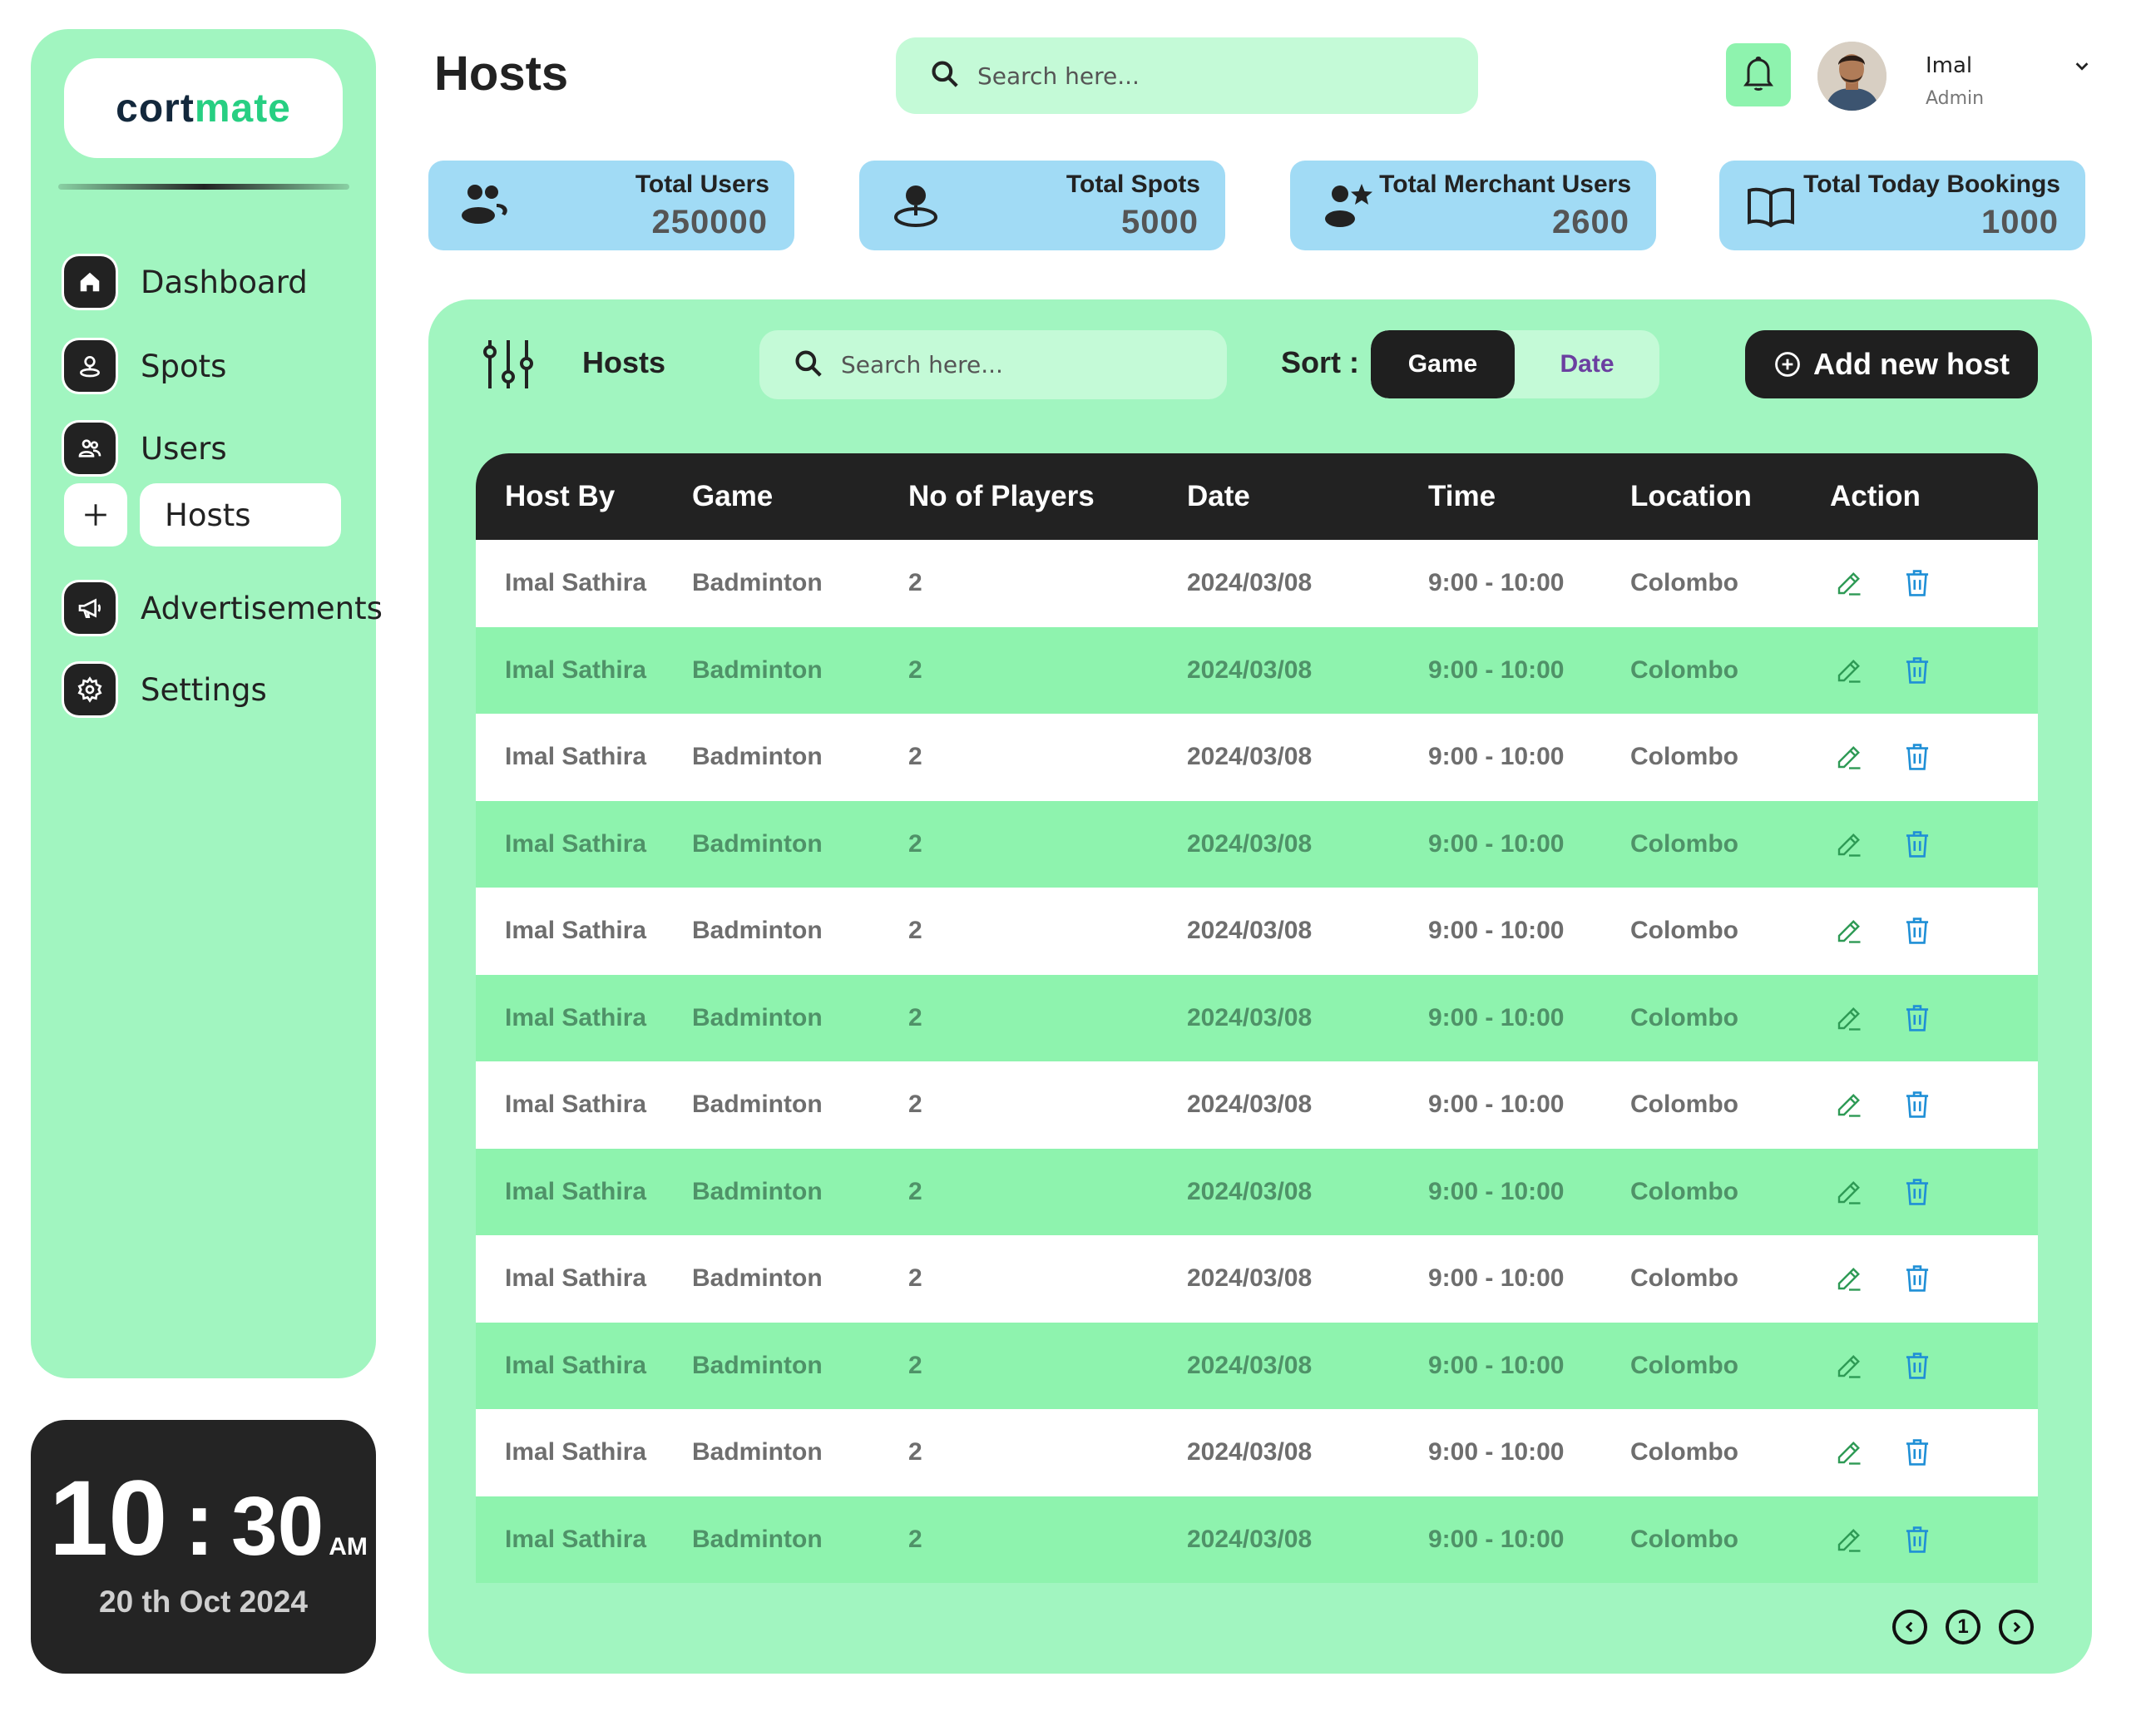 This screenshot has width=2156, height=1736. What do you see at coordinates (1963, 1627) in the screenshot?
I see `current-page: 1` at bounding box center [1963, 1627].